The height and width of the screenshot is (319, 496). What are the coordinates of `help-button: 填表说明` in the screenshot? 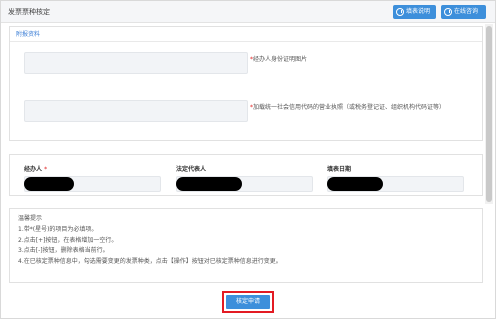 It's located at (414, 12).